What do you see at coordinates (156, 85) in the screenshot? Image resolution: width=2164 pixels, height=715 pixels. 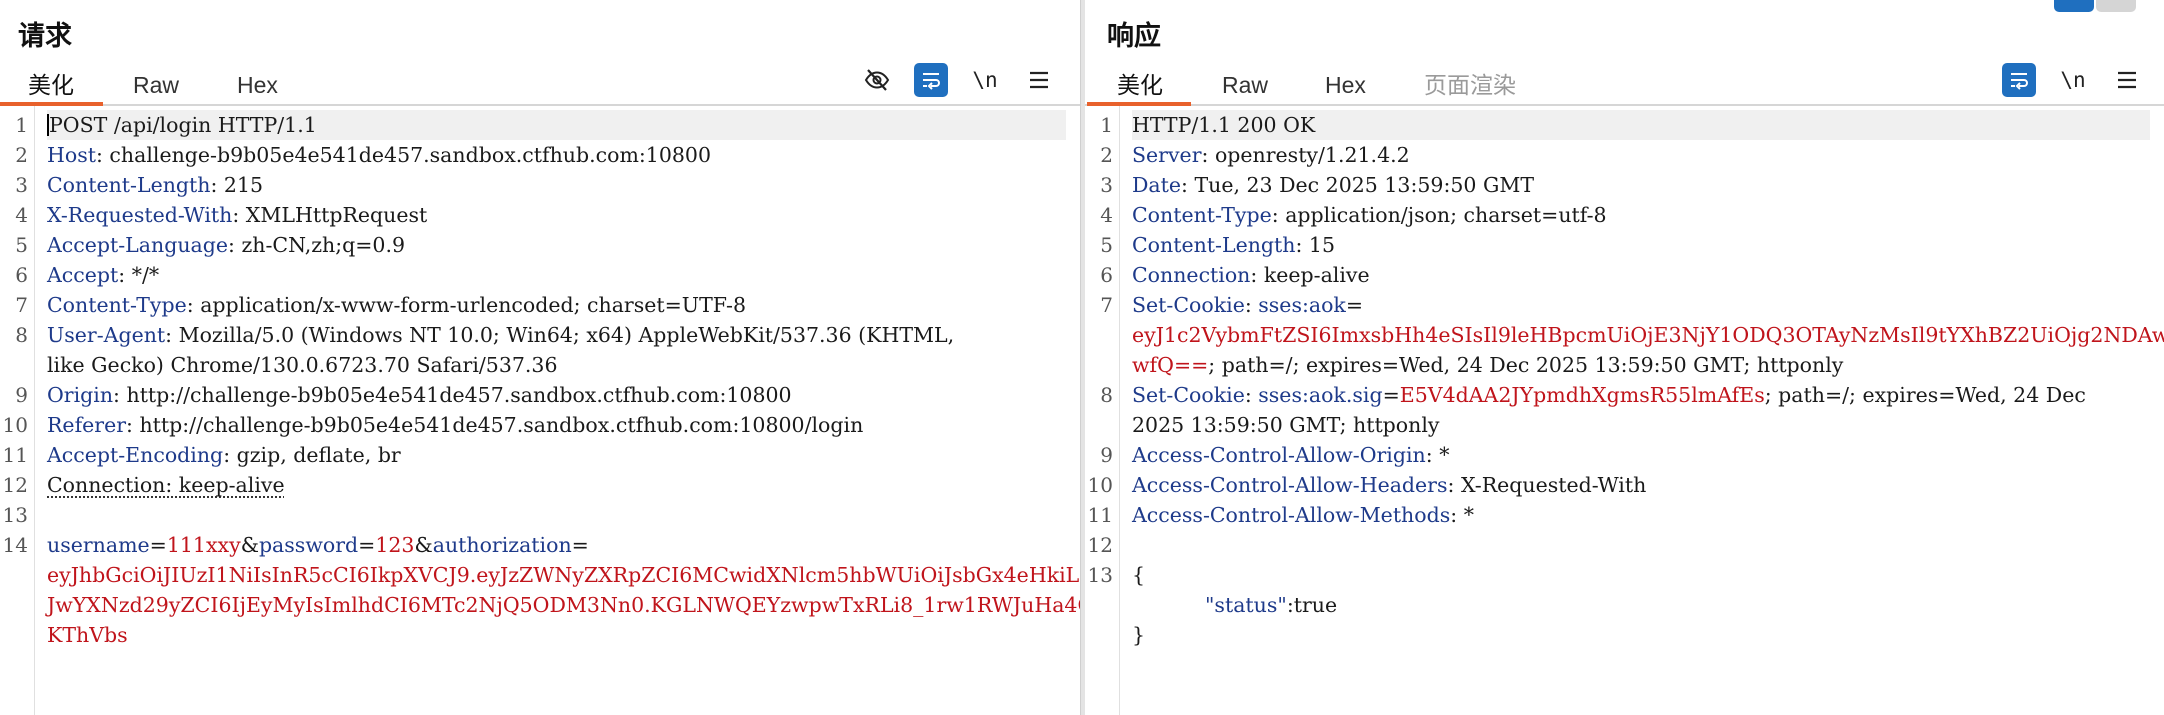 I see `request-tab-raw: Raw` at bounding box center [156, 85].